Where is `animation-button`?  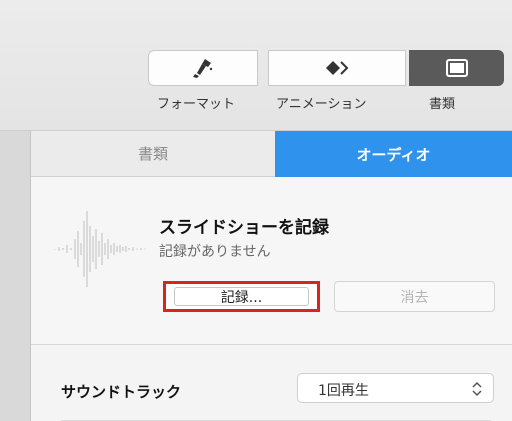 animation-button is located at coordinates (337, 68).